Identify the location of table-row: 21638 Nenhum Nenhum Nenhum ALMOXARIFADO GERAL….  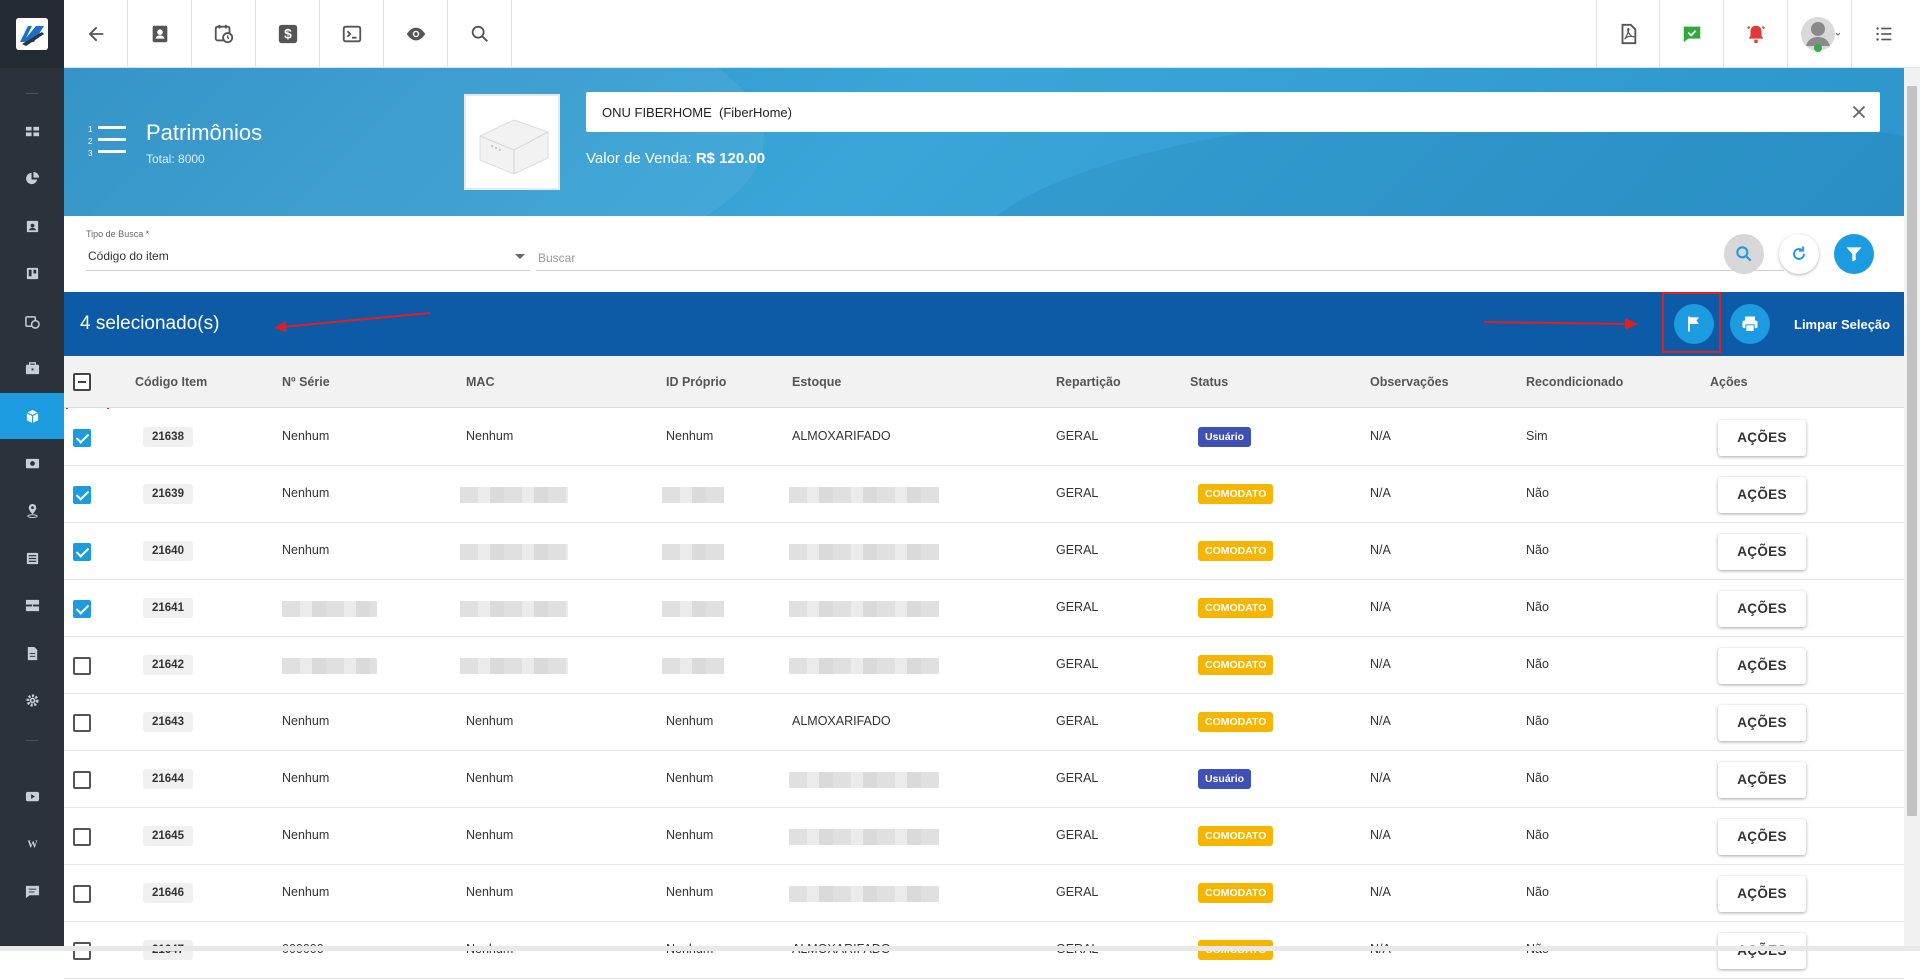
(984, 437).